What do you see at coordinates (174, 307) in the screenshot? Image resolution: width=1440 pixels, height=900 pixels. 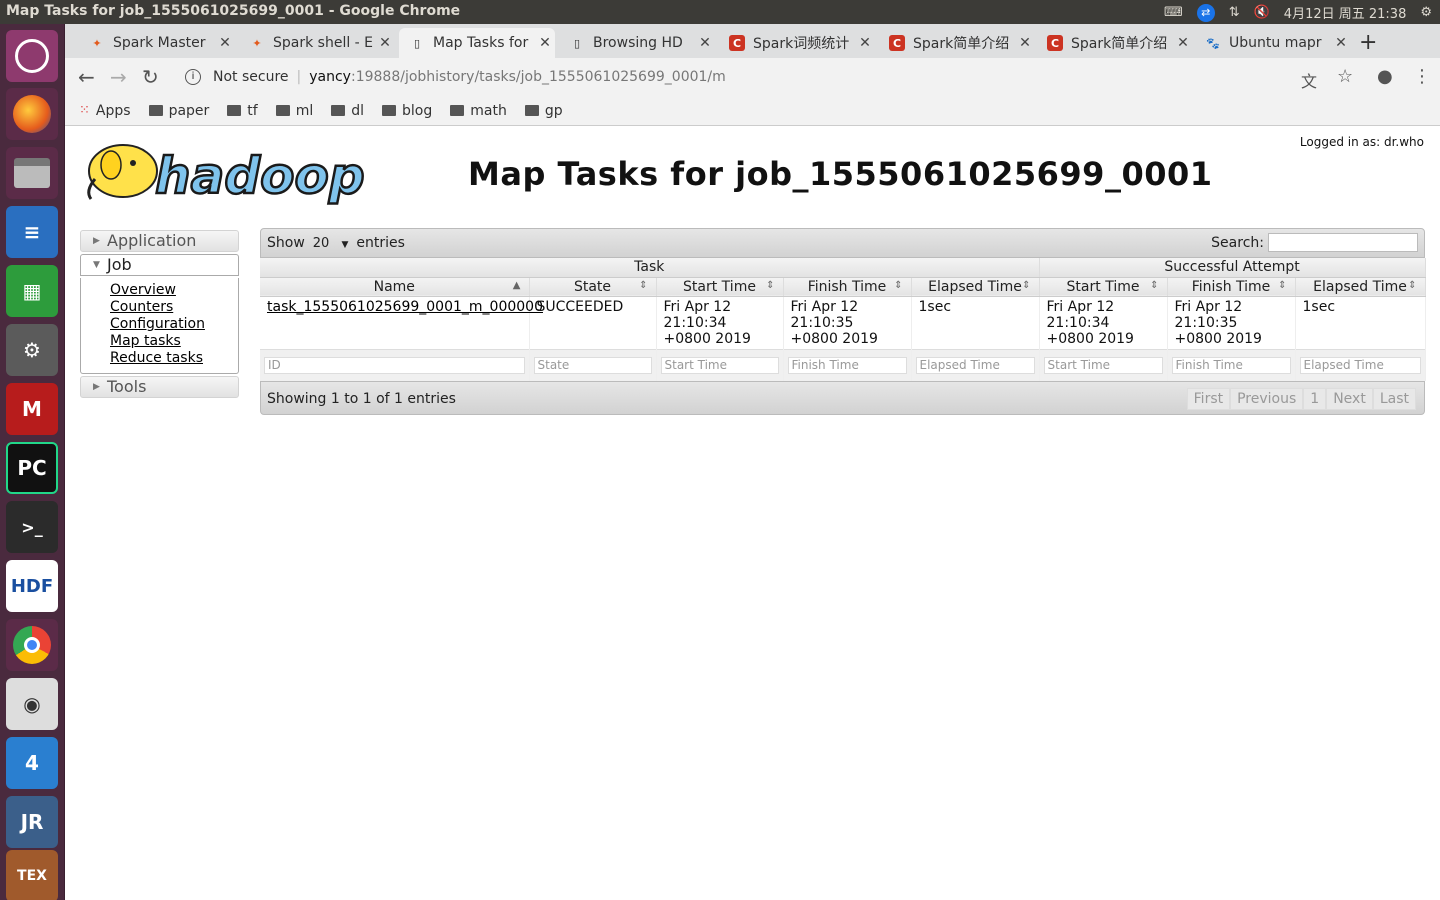 I see `link-counters: Counters` at bounding box center [174, 307].